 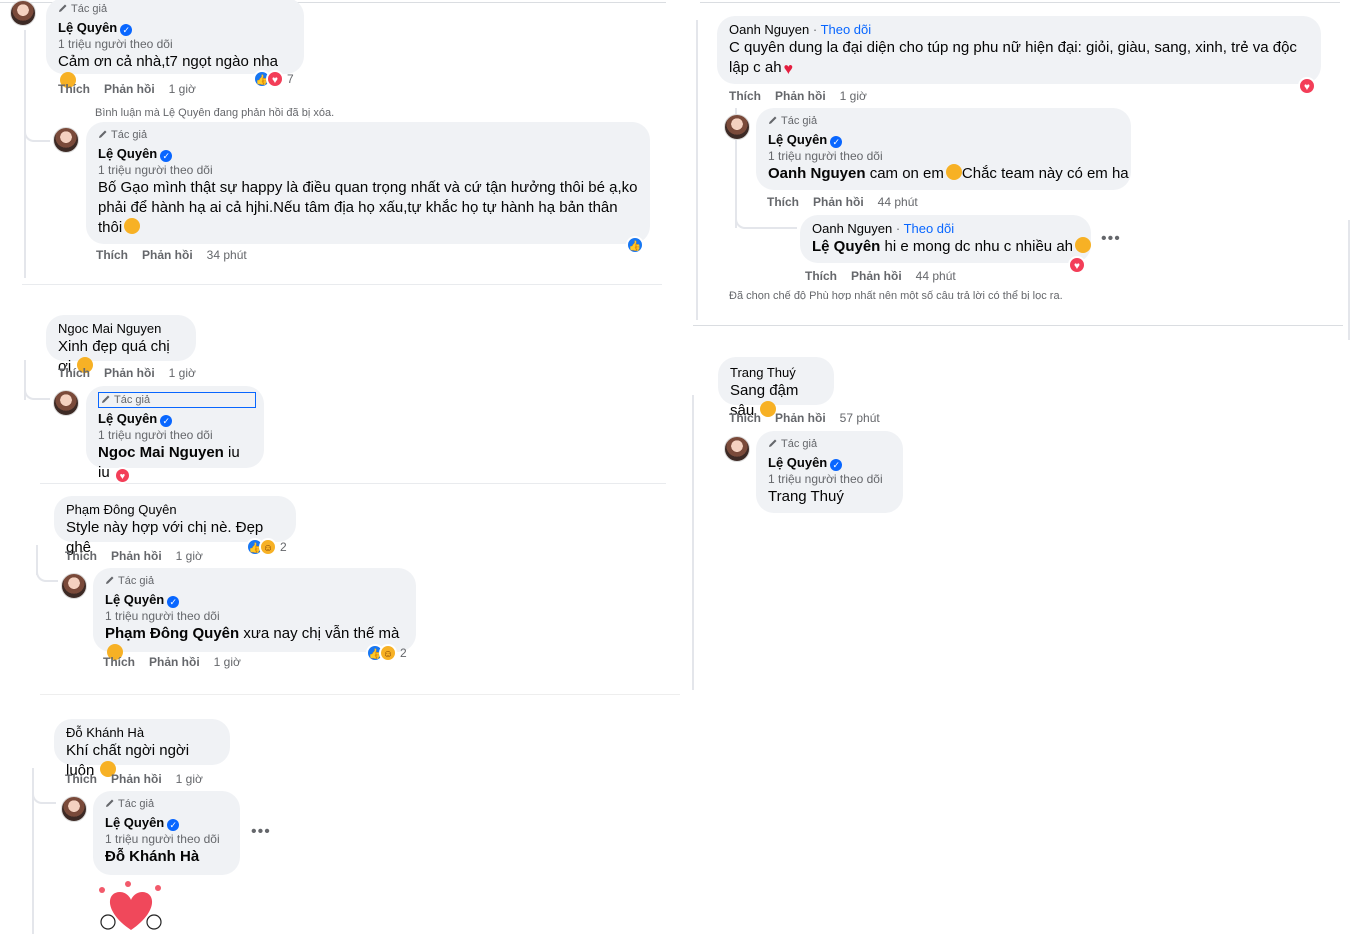 What do you see at coordinates (290, 79) in the screenshot?
I see `reaction-count: 7` at bounding box center [290, 79].